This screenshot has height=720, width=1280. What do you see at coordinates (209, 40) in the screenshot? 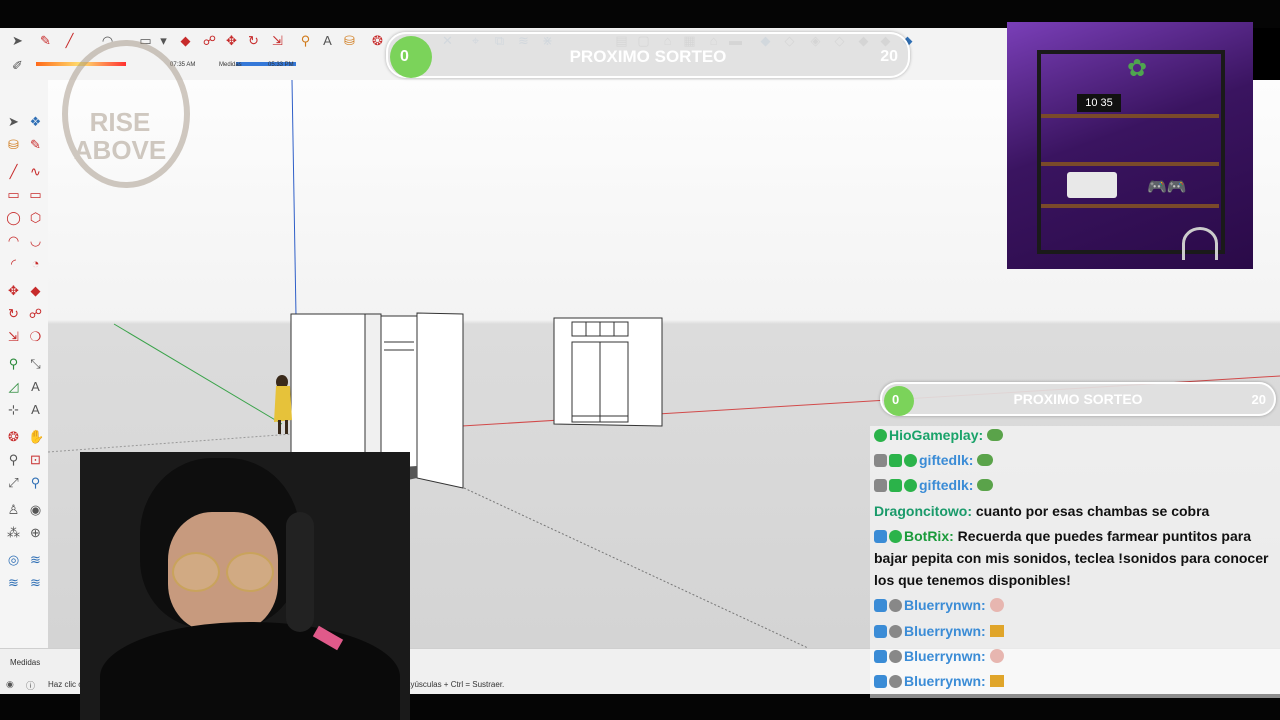
I see `follow-me-tool-icon: ☍` at bounding box center [209, 40].